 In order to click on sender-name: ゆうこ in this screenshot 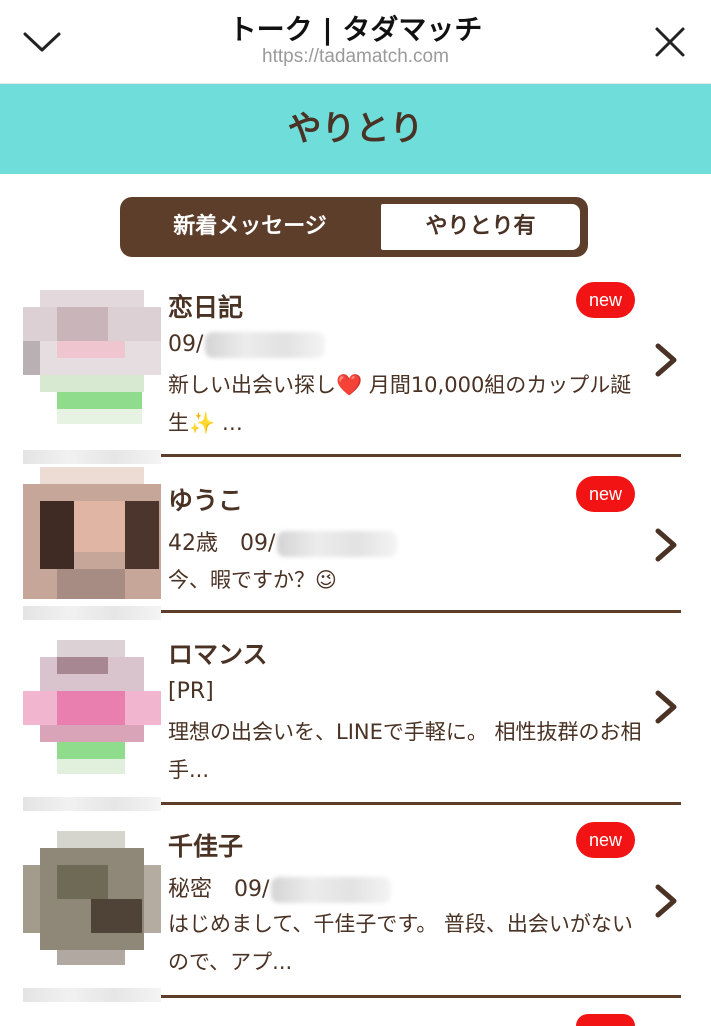, I will do `click(206, 500)`.